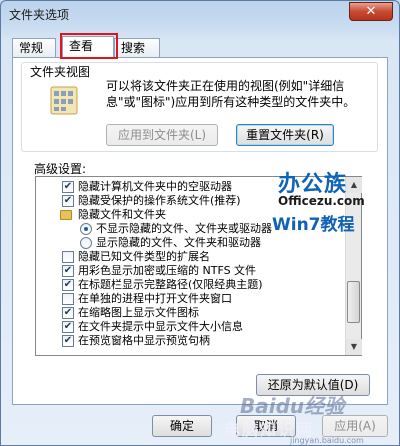  I want to click on window-title: 文件夹选项, so click(39, 15).